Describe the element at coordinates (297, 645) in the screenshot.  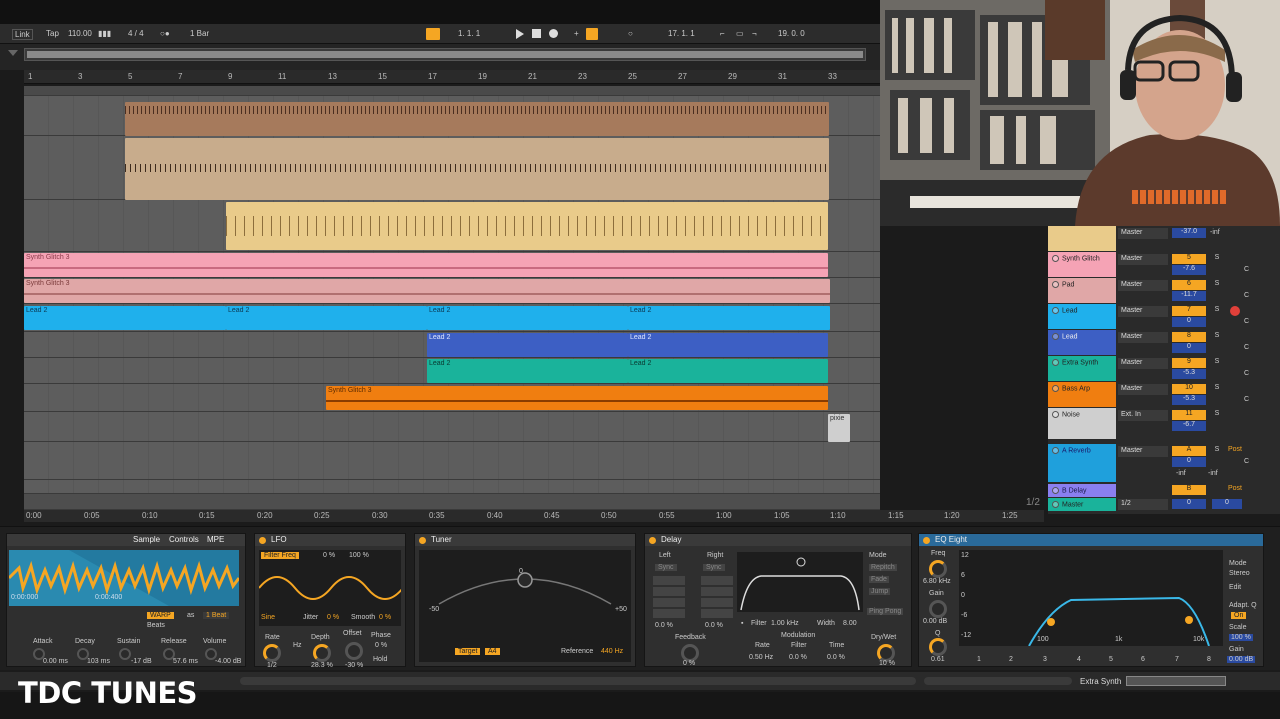
I see `hz-toggle: Hz` at that location.